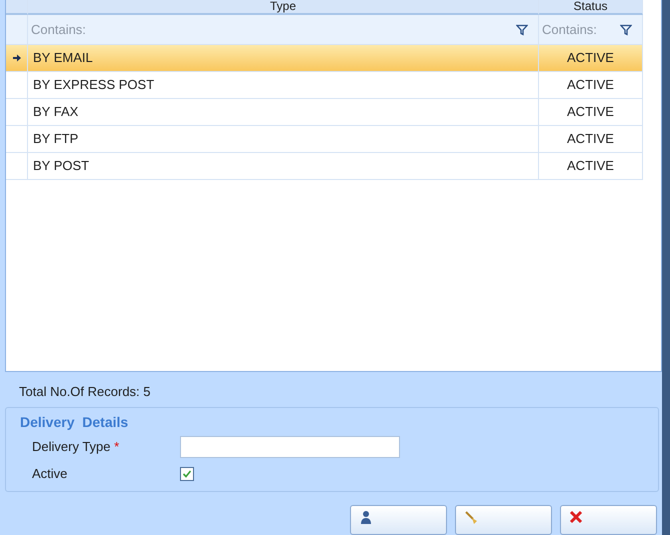 This screenshot has width=670, height=535. What do you see at coordinates (366, 517) in the screenshot?
I see `person-icon` at bounding box center [366, 517].